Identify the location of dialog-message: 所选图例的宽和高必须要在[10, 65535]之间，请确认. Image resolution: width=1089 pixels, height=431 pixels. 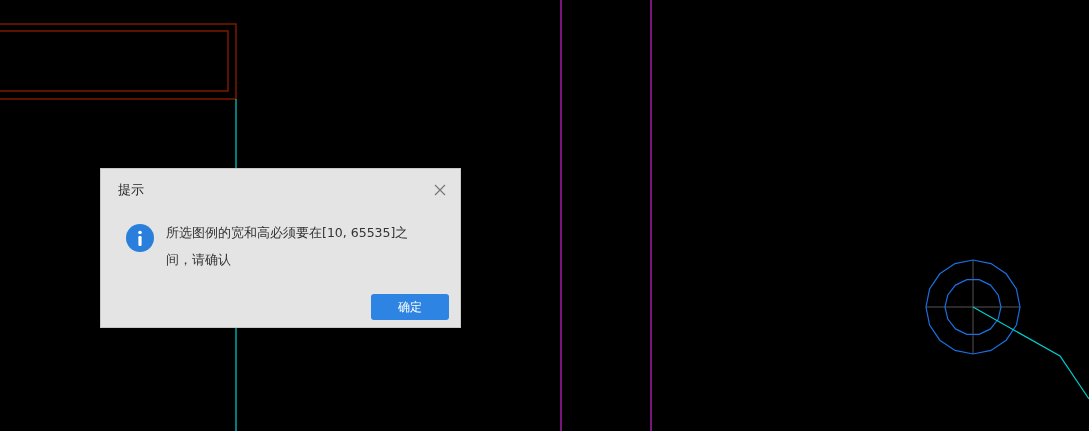
(288, 246).